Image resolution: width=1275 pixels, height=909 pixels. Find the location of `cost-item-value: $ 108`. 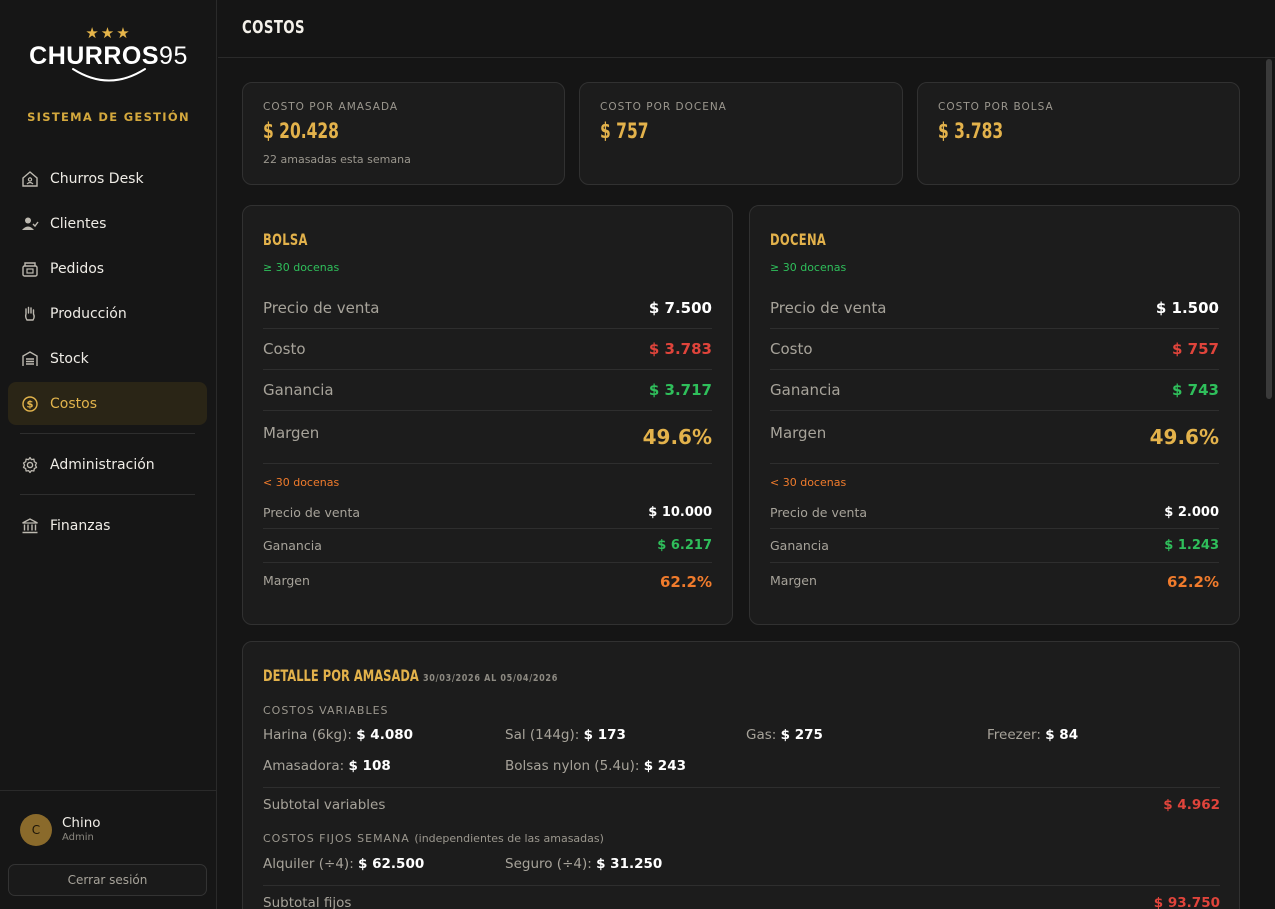

cost-item-value: $ 108 is located at coordinates (369, 766).